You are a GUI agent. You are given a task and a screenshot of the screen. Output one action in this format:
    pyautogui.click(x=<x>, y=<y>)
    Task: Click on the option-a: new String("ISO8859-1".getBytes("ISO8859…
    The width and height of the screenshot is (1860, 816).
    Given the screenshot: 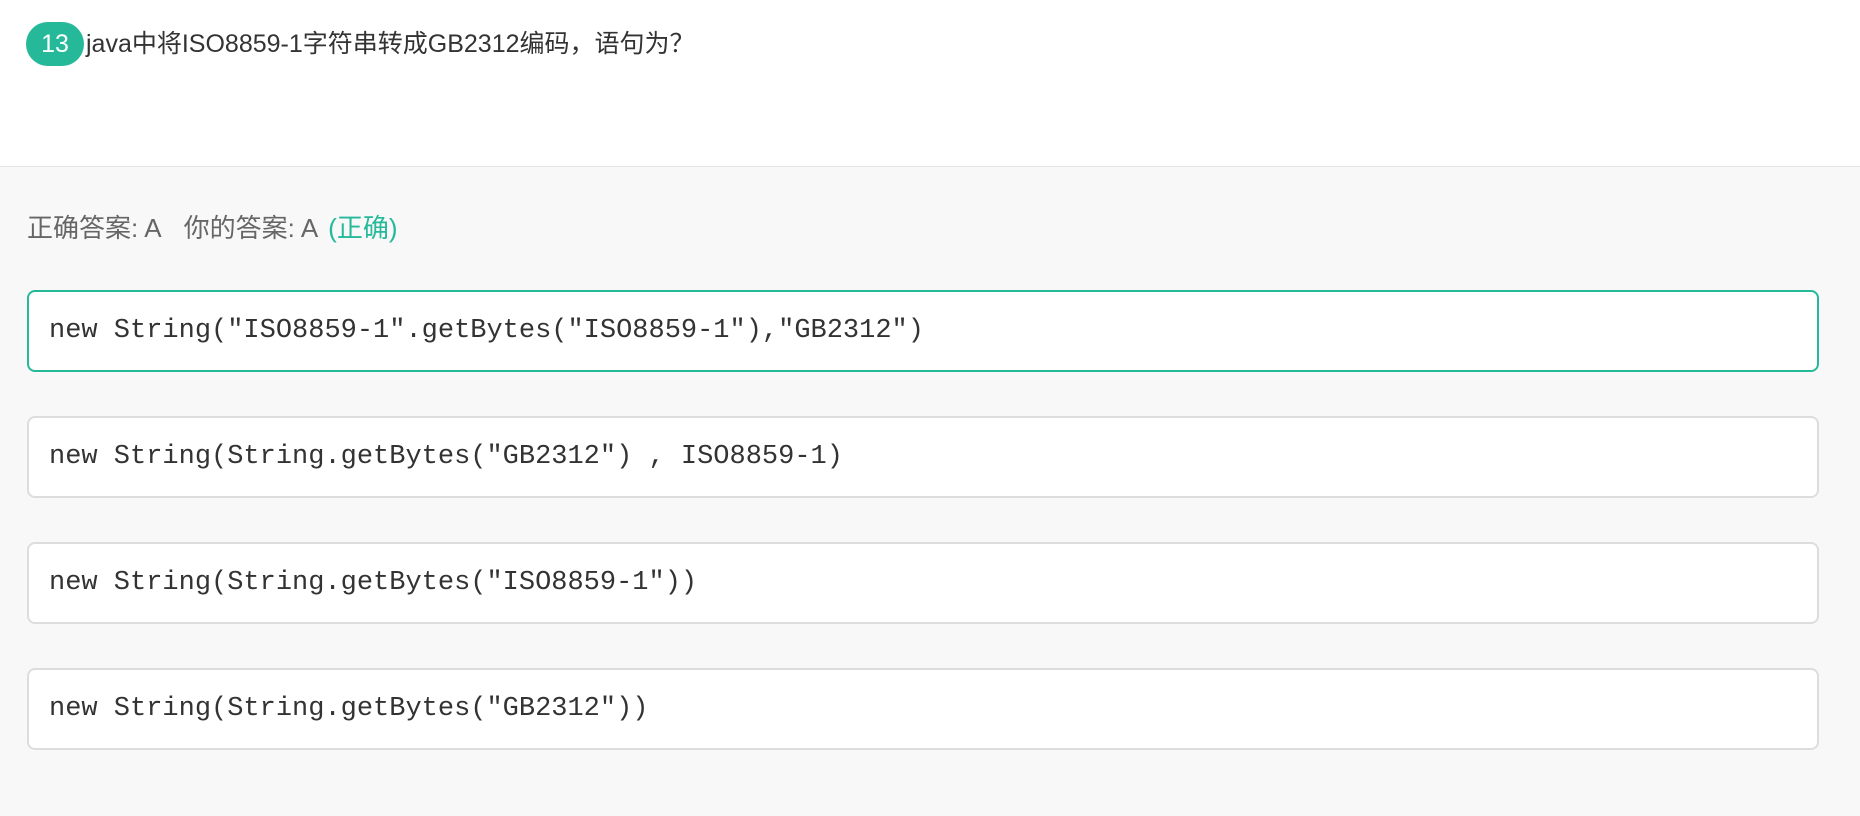 What is the action you would take?
    pyautogui.click(x=923, y=331)
    